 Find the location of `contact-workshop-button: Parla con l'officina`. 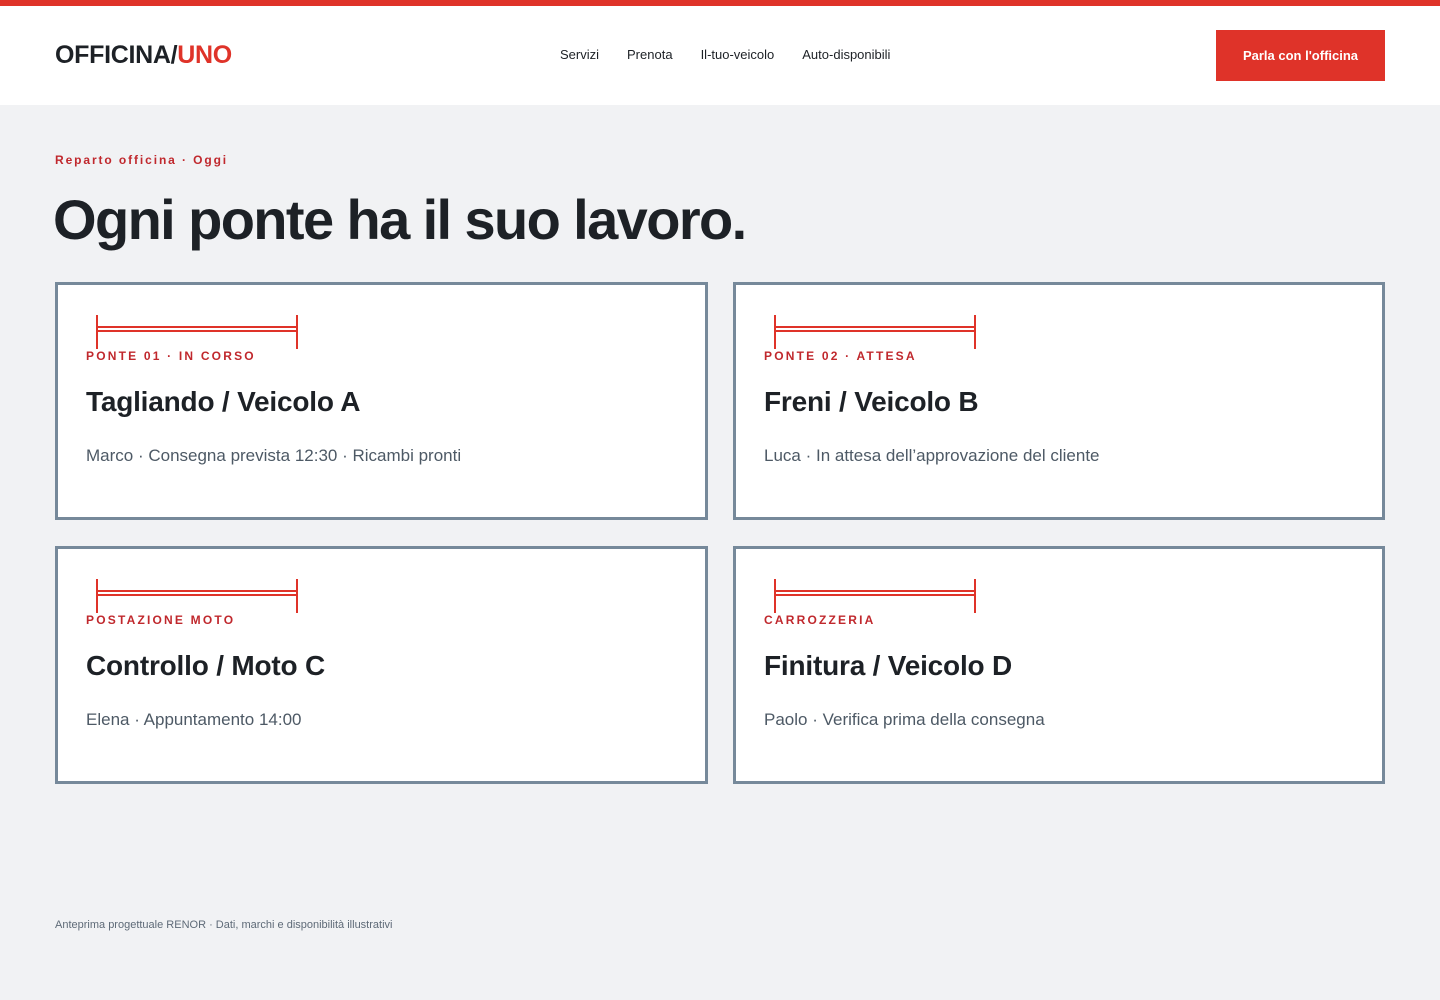

contact-workshop-button: Parla con l'officina is located at coordinates (1300, 55).